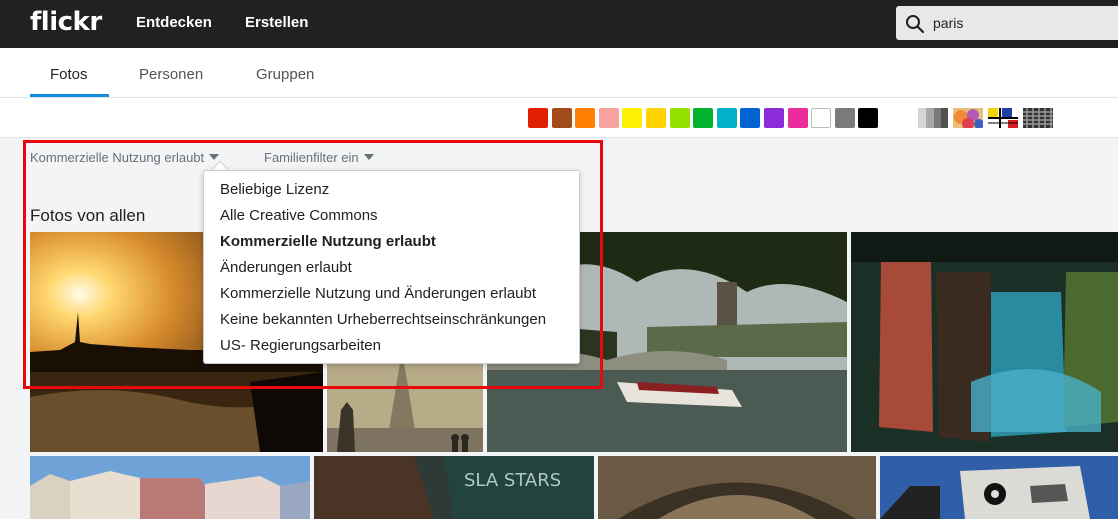 The height and width of the screenshot is (519, 1118). I want to click on family-filter-dropdown: Familienfilter ein, so click(319, 157).